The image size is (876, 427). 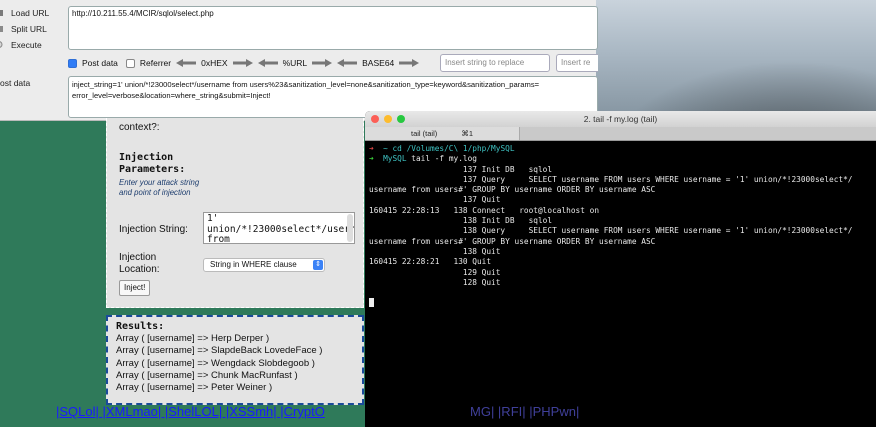 I want to click on url-label: %URL, so click(x=295, y=63).